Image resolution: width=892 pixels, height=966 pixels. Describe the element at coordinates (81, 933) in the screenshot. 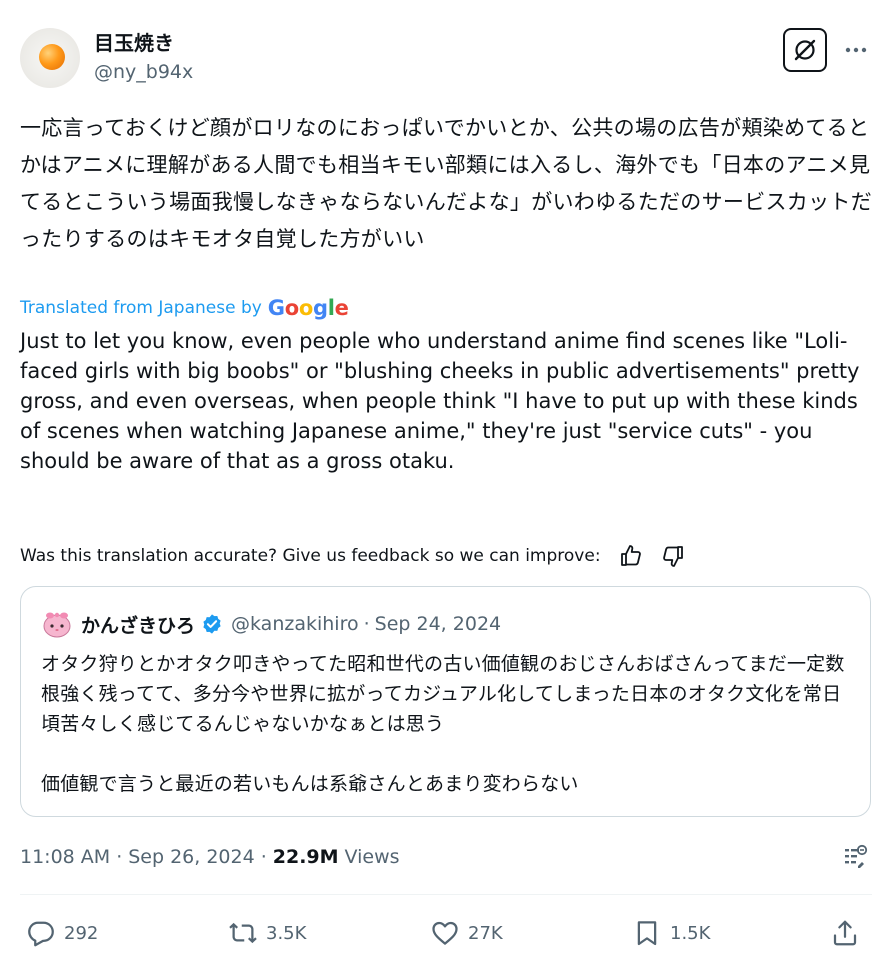

I see `reply-count: 292` at that location.